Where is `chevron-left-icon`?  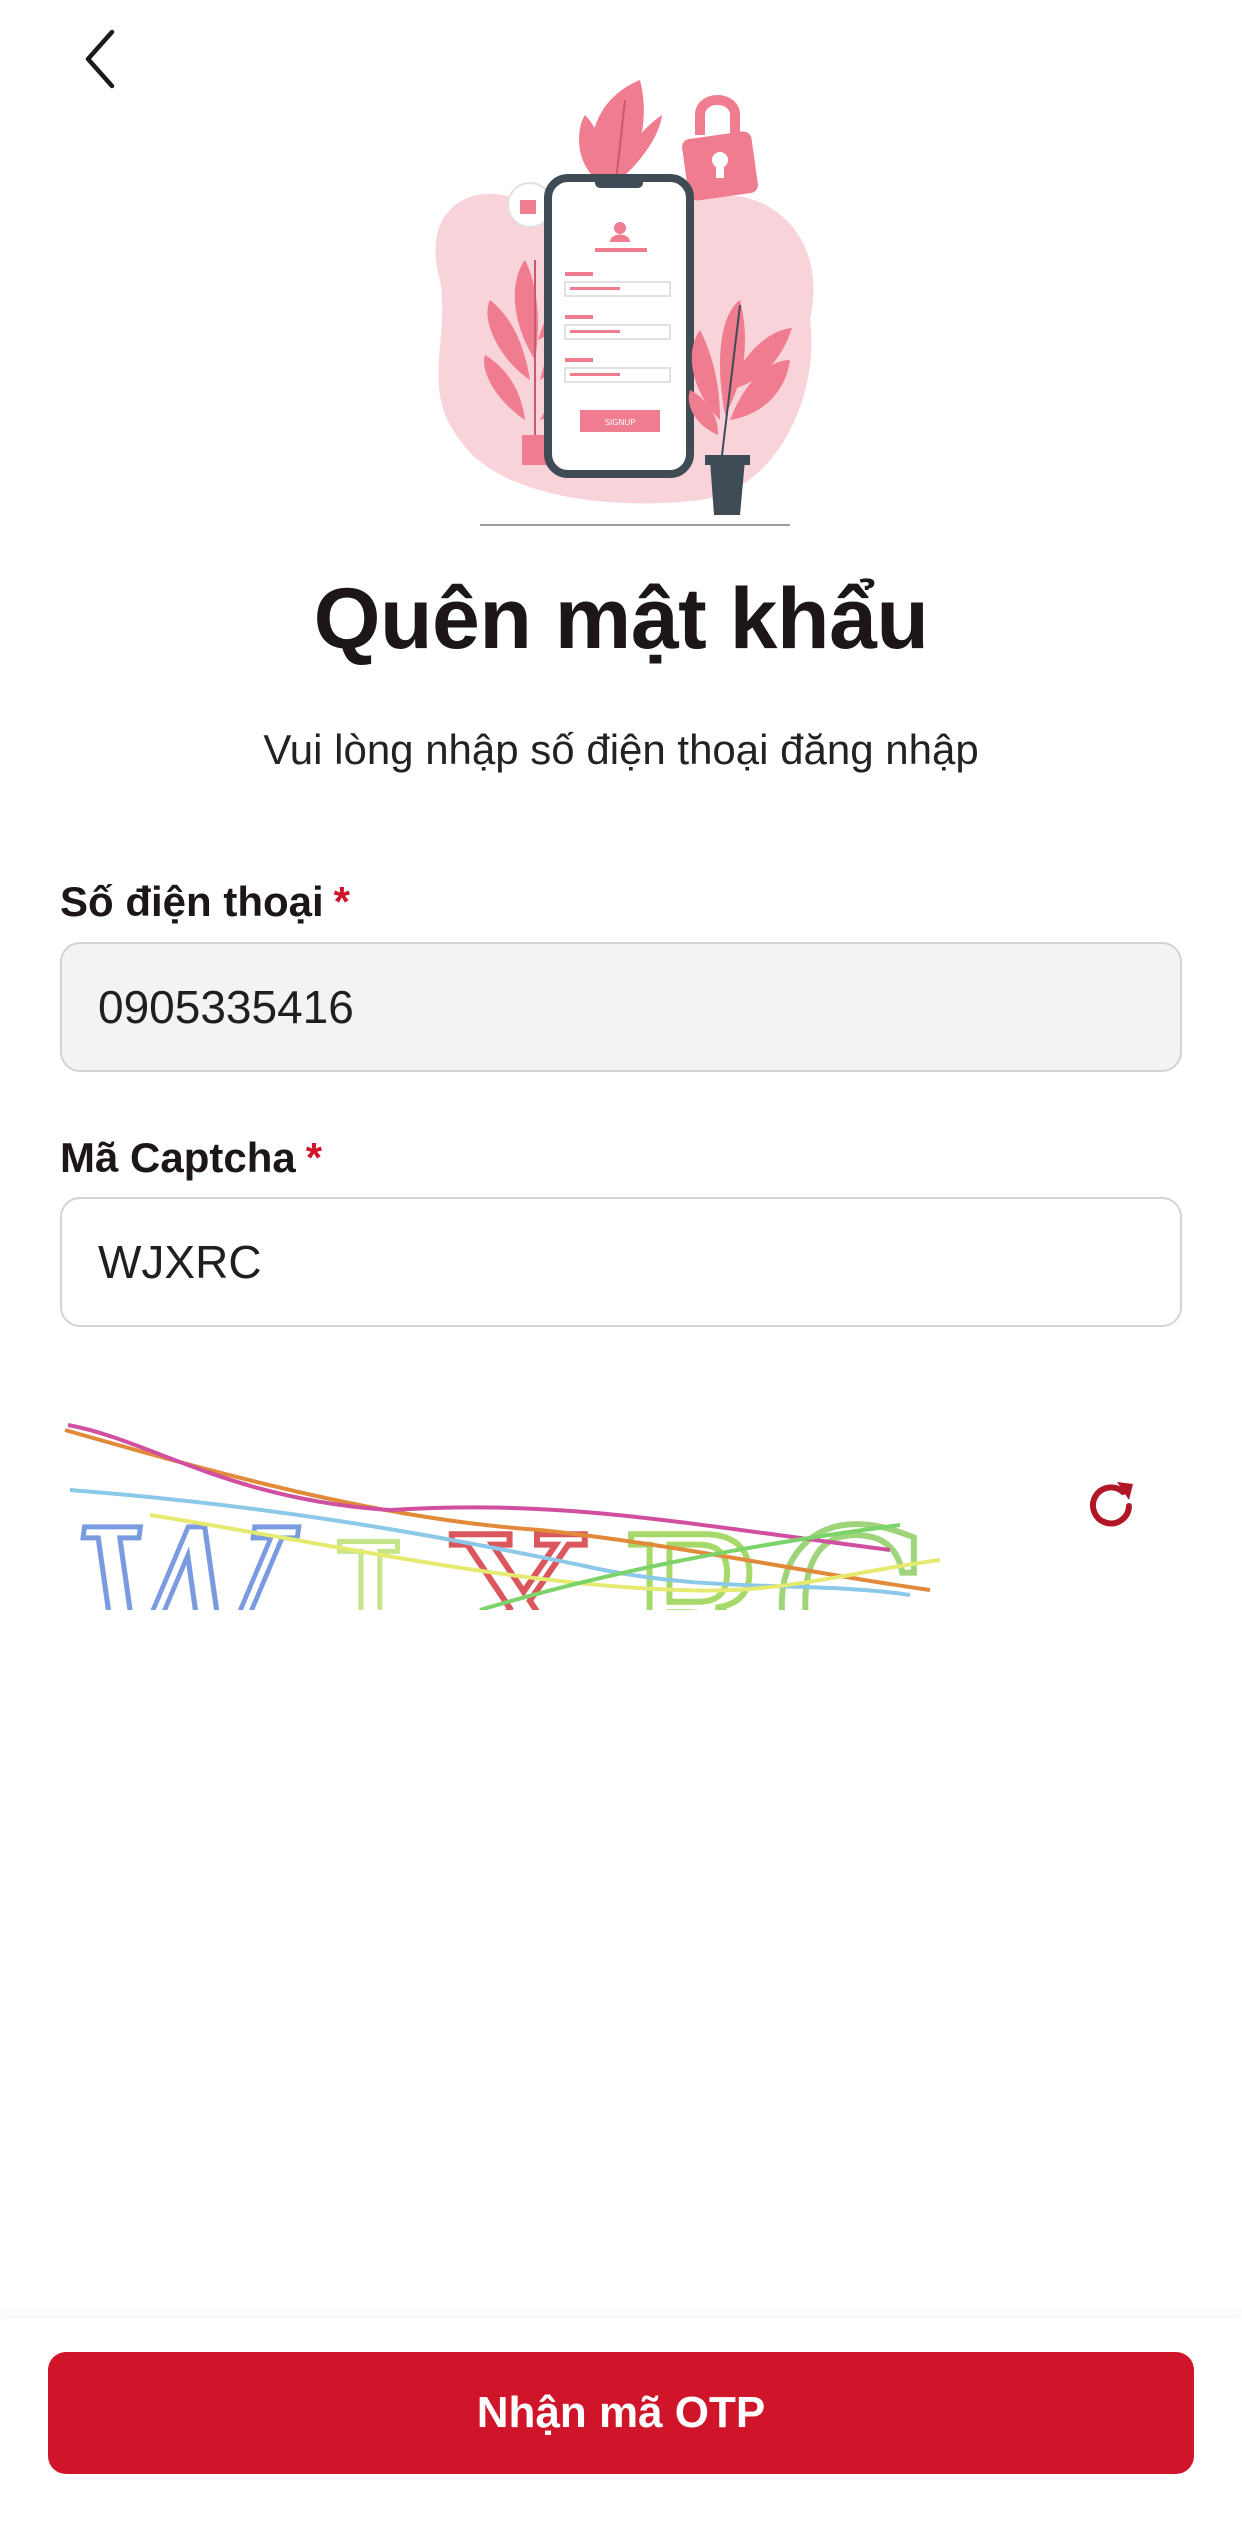 chevron-left-icon is located at coordinates (100, 59).